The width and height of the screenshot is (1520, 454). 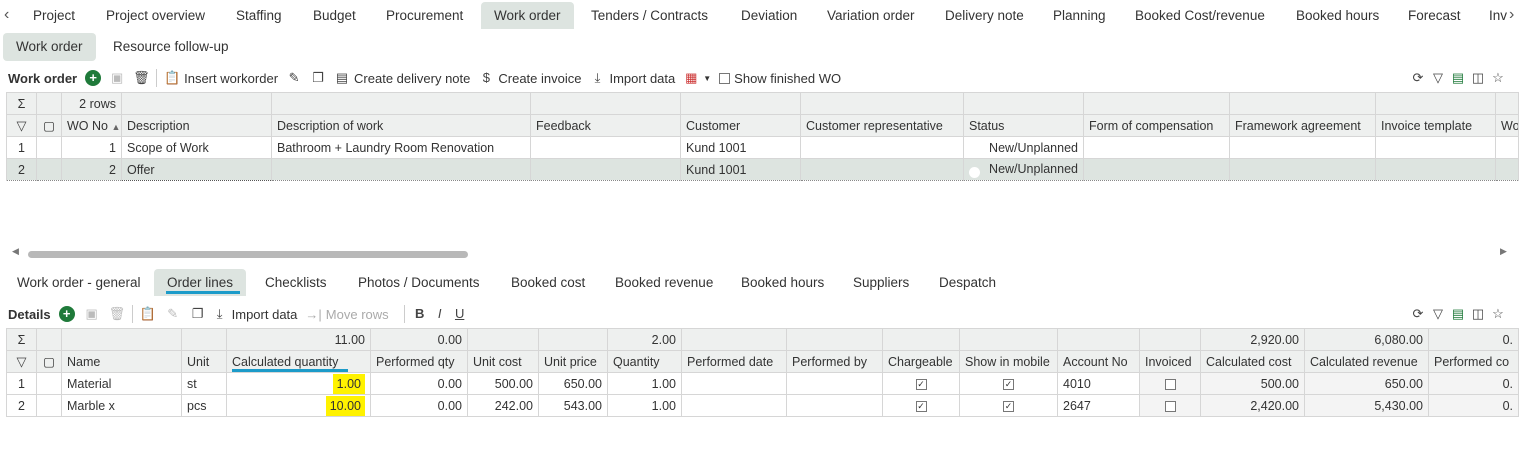 What do you see at coordinates (1200, 15) in the screenshot?
I see `tab-booked-cost-revenue: Booked Cost/revenue` at bounding box center [1200, 15].